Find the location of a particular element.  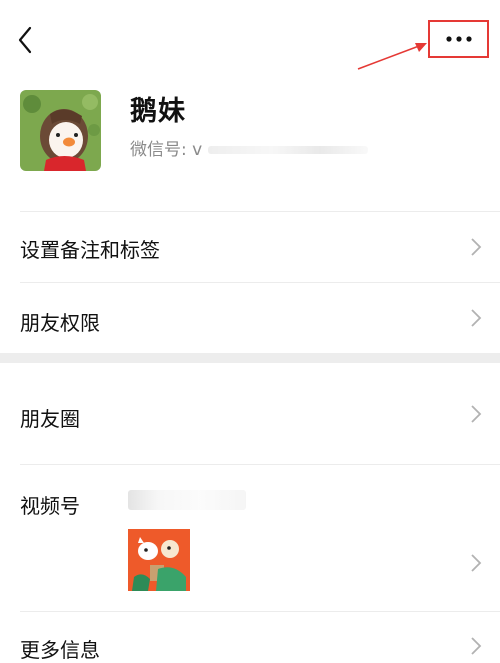

more-options-button is located at coordinates (458, 39).